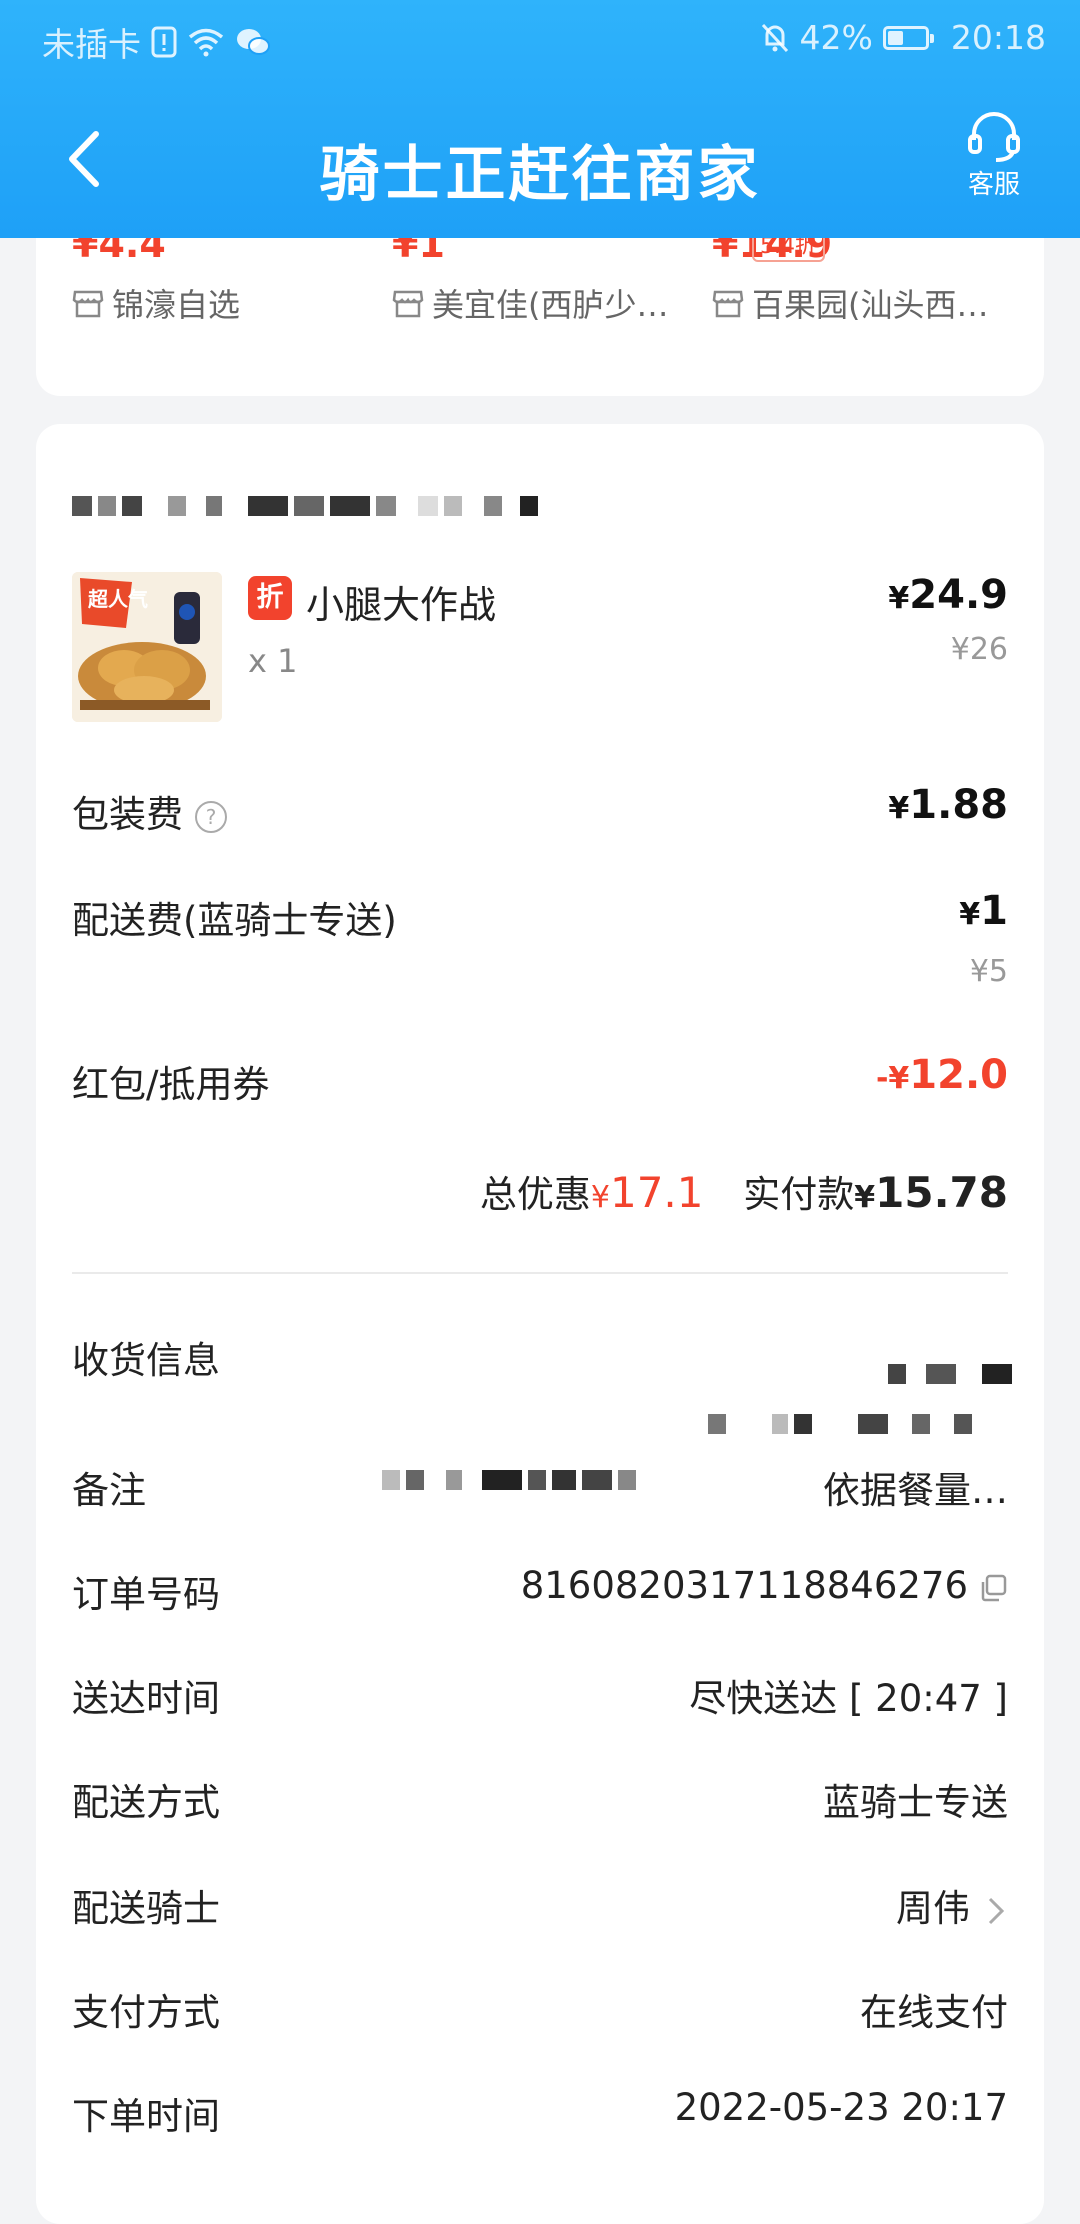 This screenshot has width=1080, height=2224. I want to click on battery-icon, so click(908, 37).